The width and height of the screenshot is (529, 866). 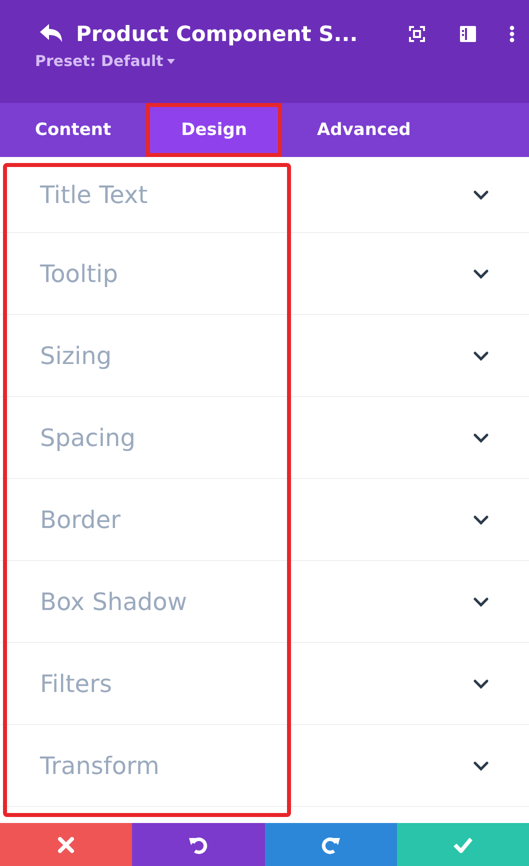 I want to click on preset-dropdown: Preset: Default, so click(x=275, y=61).